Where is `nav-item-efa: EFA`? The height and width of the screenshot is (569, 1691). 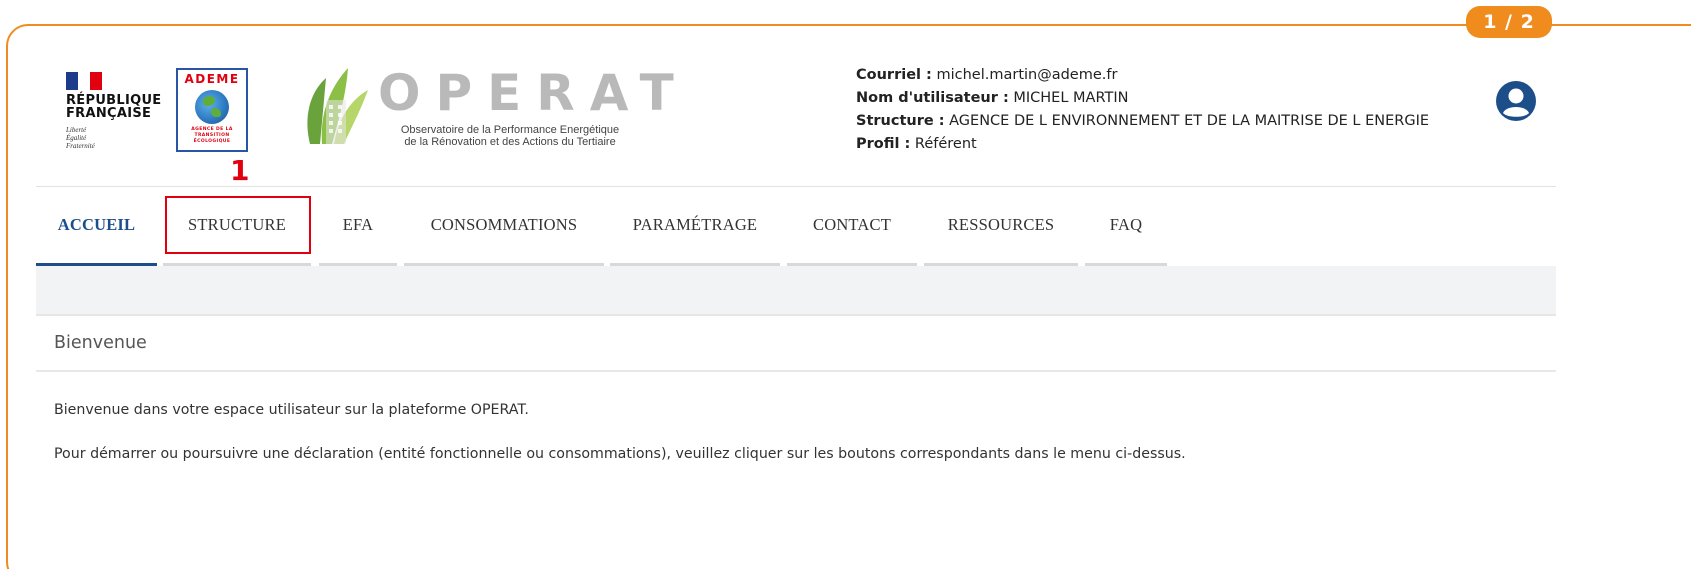 nav-item-efa: EFA is located at coordinates (358, 226).